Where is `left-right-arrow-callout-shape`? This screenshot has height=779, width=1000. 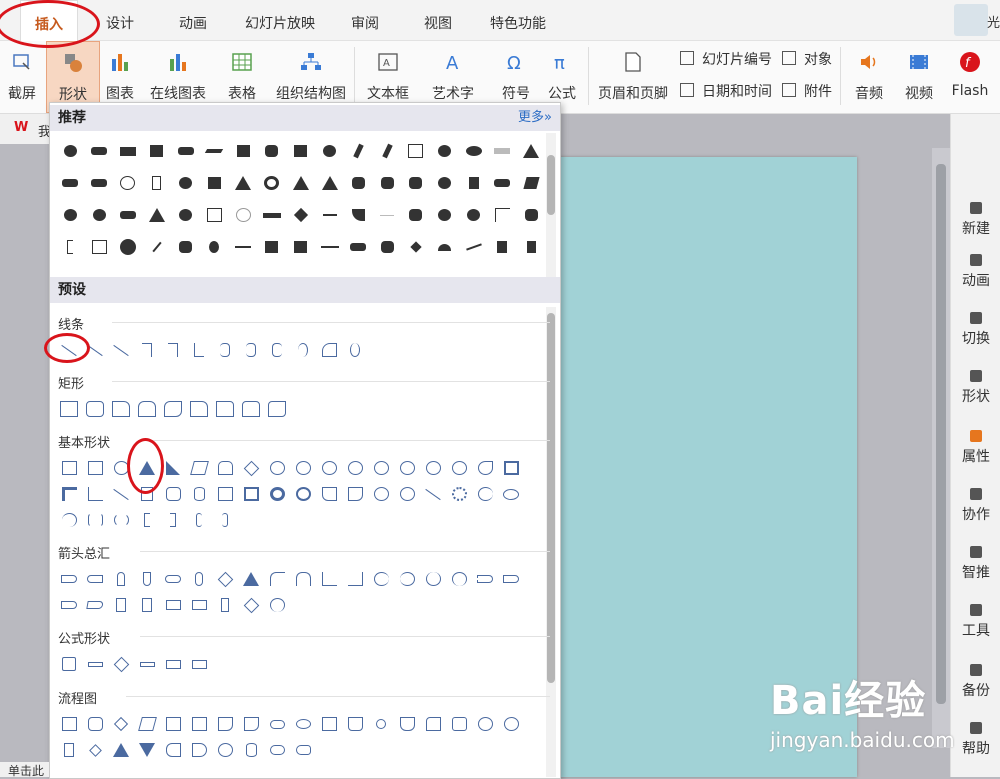
left-right-arrow-callout-shape is located at coordinates (225, 605).